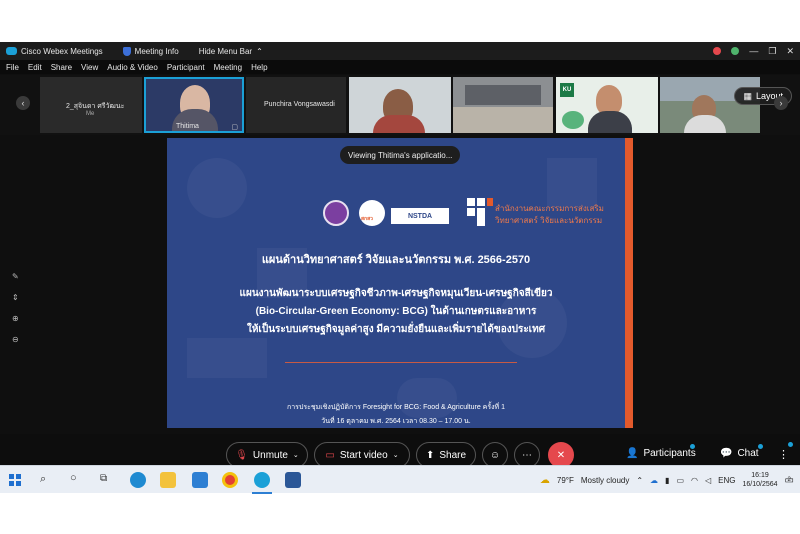 The image size is (800, 534). Describe the element at coordinates (54, 51) in the screenshot. I see `app-title: Cisco Webex Meetings` at that location.